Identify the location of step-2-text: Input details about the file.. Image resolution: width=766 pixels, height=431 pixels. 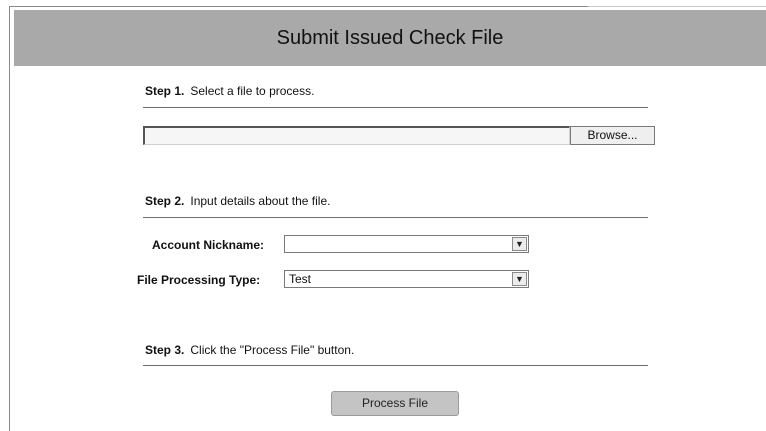
(260, 201).